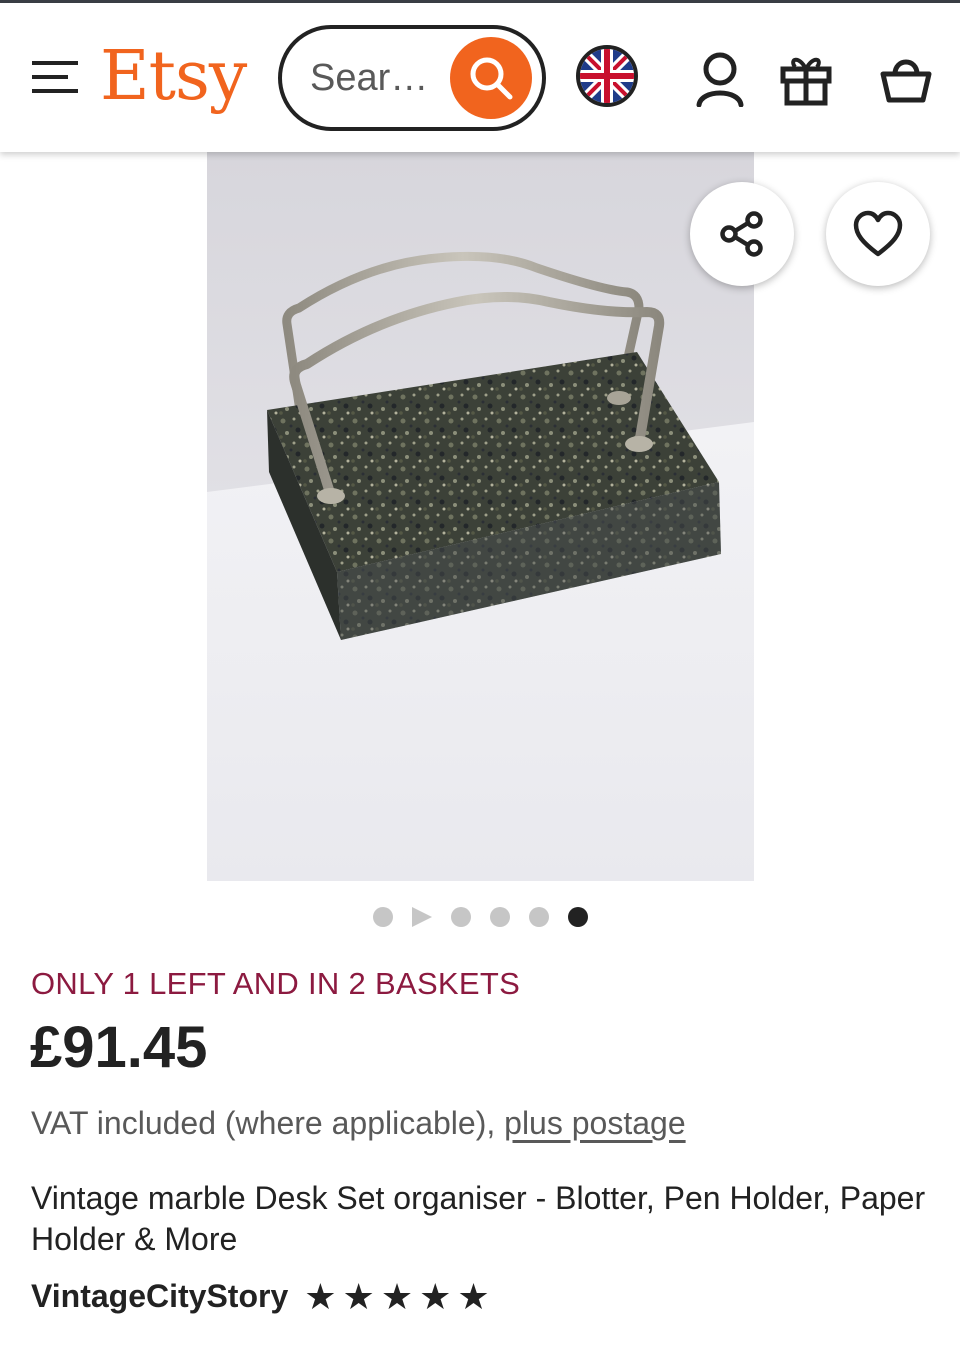 This screenshot has height=1345, width=960. What do you see at coordinates (159, 1296) in the screenshot?
I see `shop-name-link: VintageCityStory` at bounding box center [159, 1296].